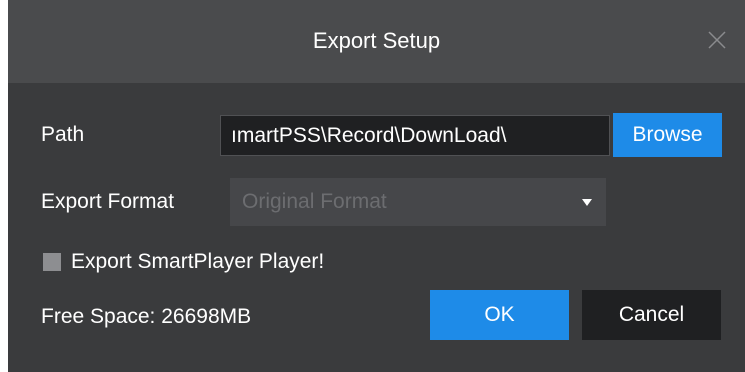  I want to click on export-format-value: Original Format, so click(314, 201).